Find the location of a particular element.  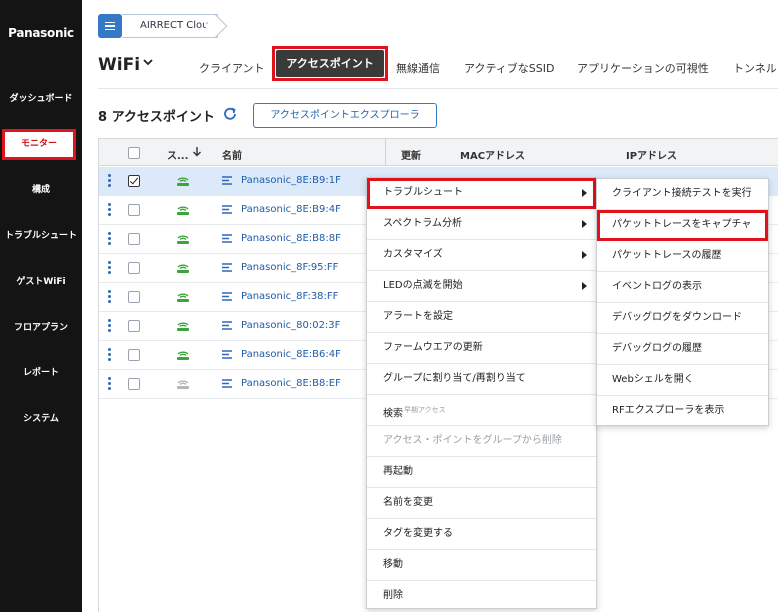

sidebar-item-floorplan: フロアプラン is located at coordinates (41, 328).